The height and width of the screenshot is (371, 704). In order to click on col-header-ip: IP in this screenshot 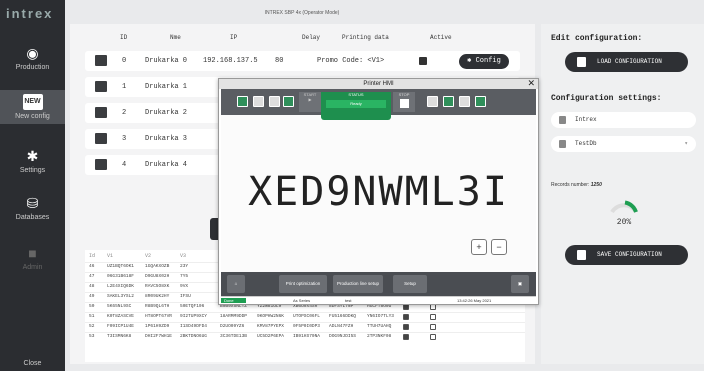, I will do `click(234, 37)`.